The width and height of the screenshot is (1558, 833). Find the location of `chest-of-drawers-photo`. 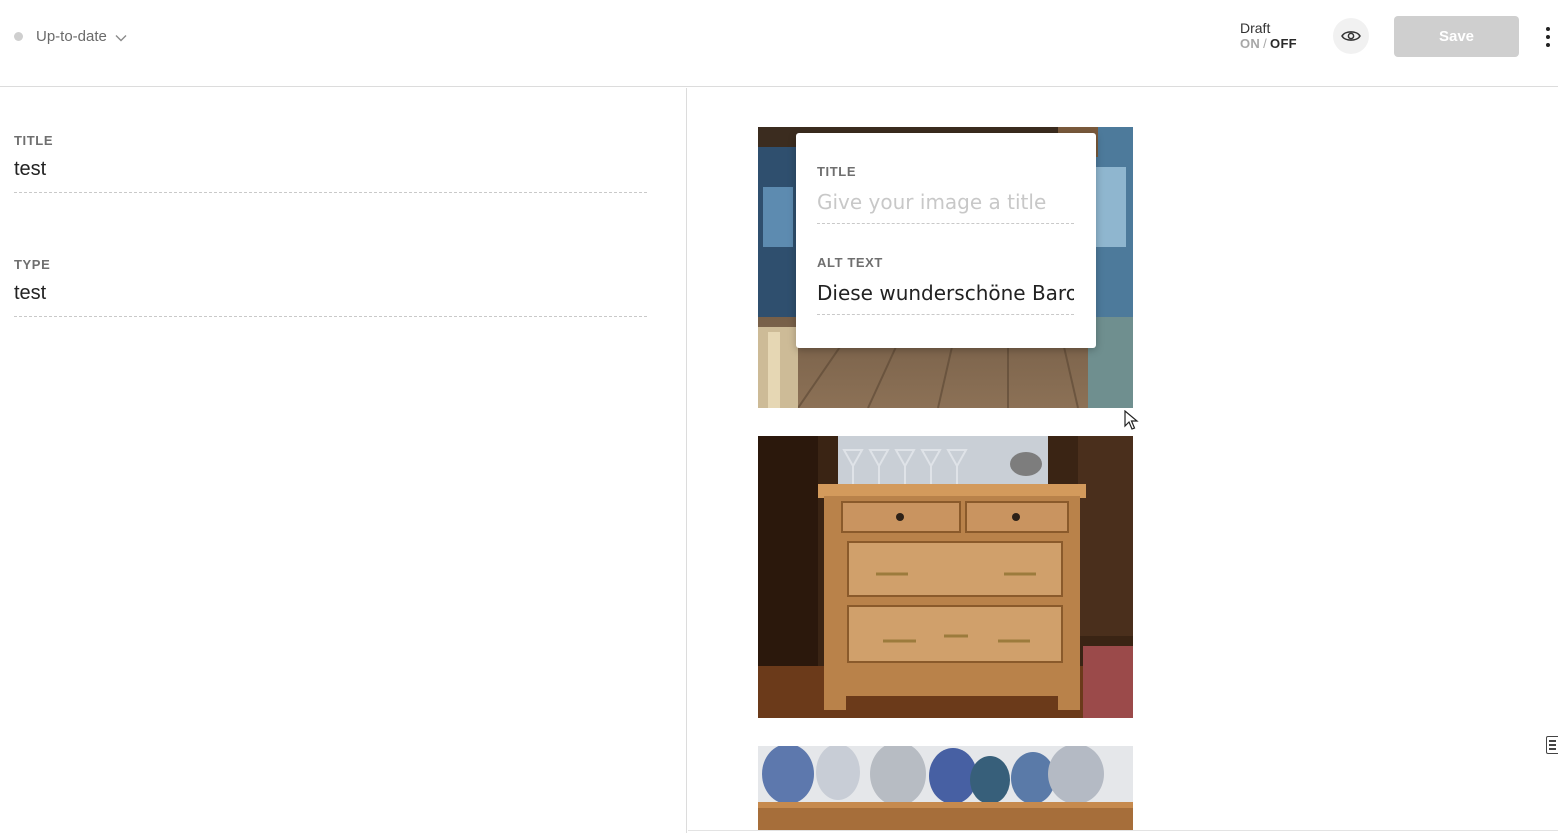

chest-of-drawers-photo is located at coordinates (945, 577).